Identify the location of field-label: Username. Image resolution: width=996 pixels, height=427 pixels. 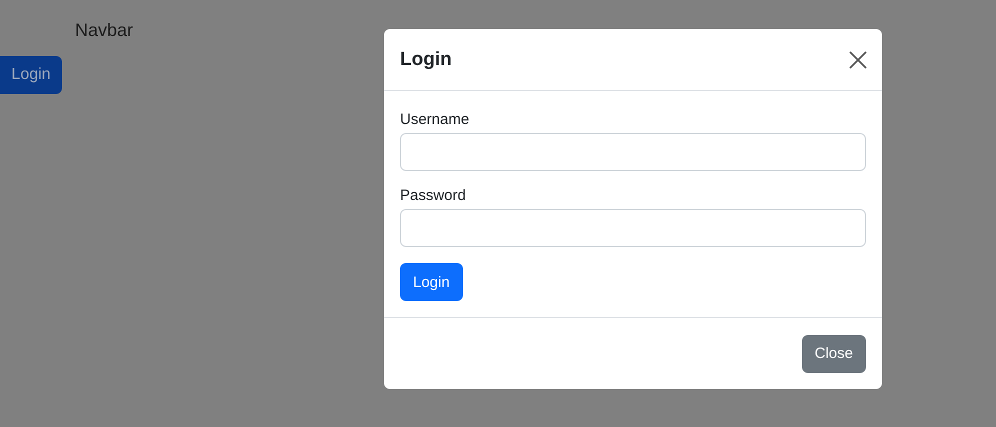
(435, 120).